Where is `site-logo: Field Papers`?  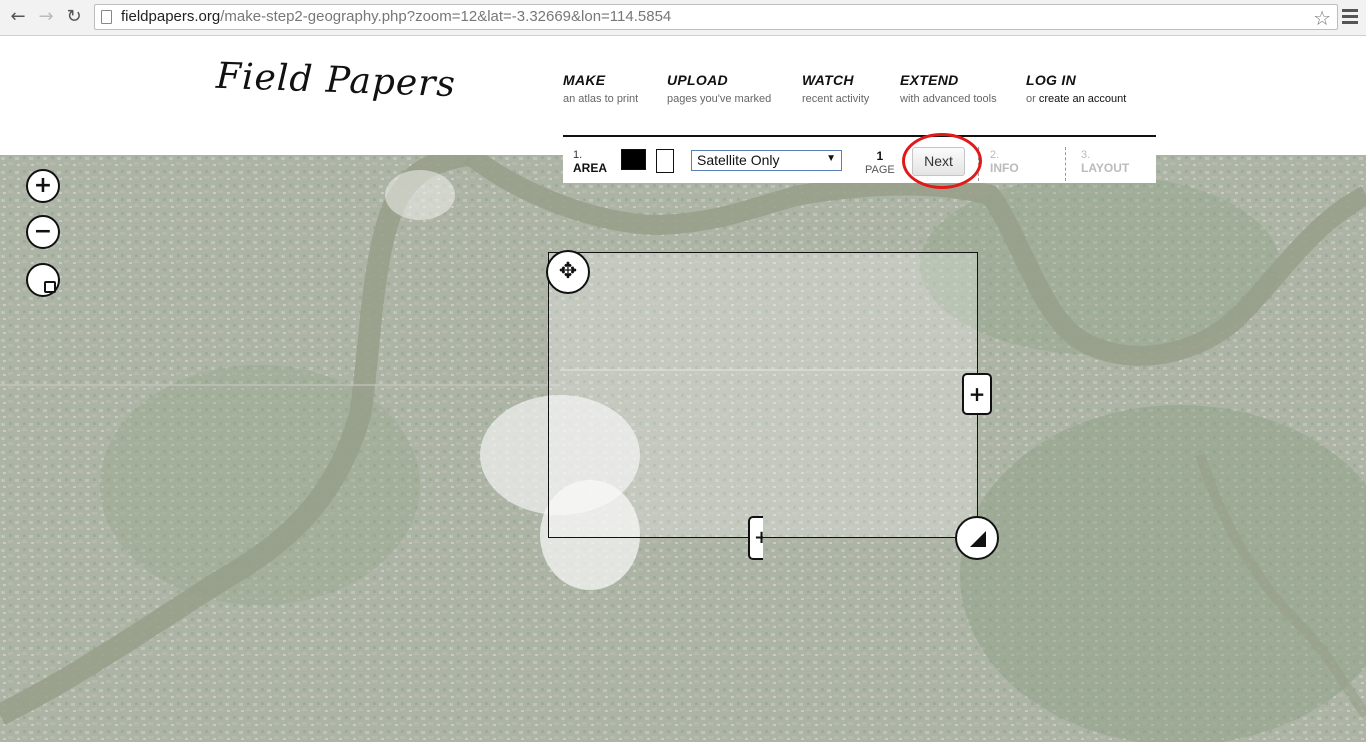
site-logo: Field Papers is located at coordinates (335, 80).